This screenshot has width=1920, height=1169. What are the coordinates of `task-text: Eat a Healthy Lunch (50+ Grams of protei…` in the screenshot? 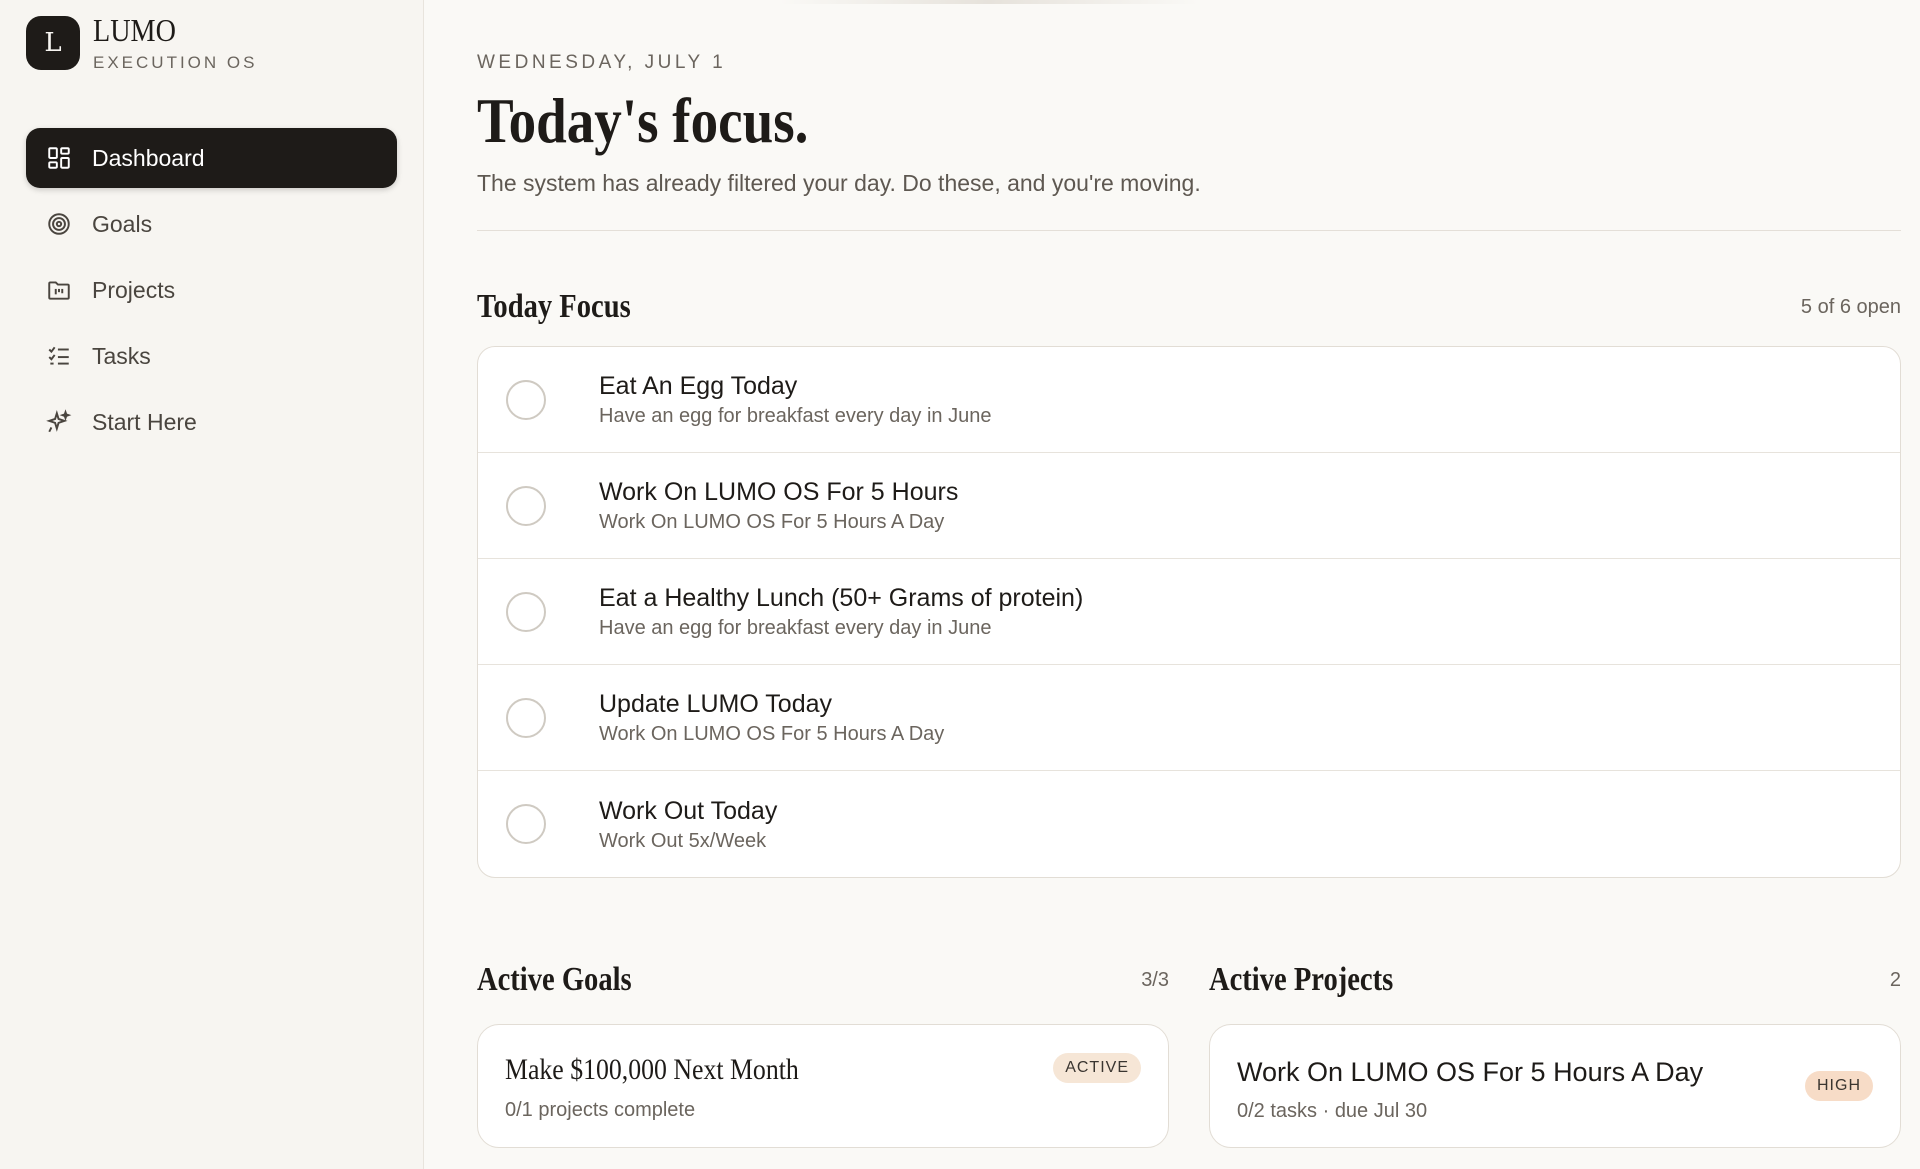 It's located at (841, 611).